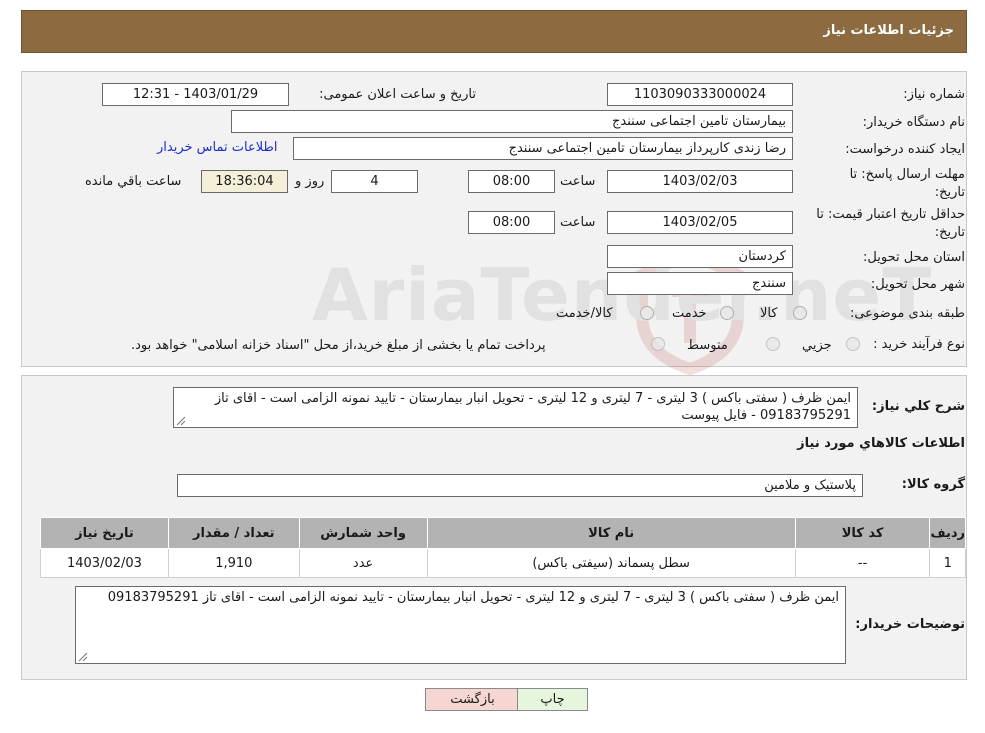 The width and height of the screenshot is (985, 733). I want to click on process-type-label: نوع فرآیند خرید :, so click(919, 344).